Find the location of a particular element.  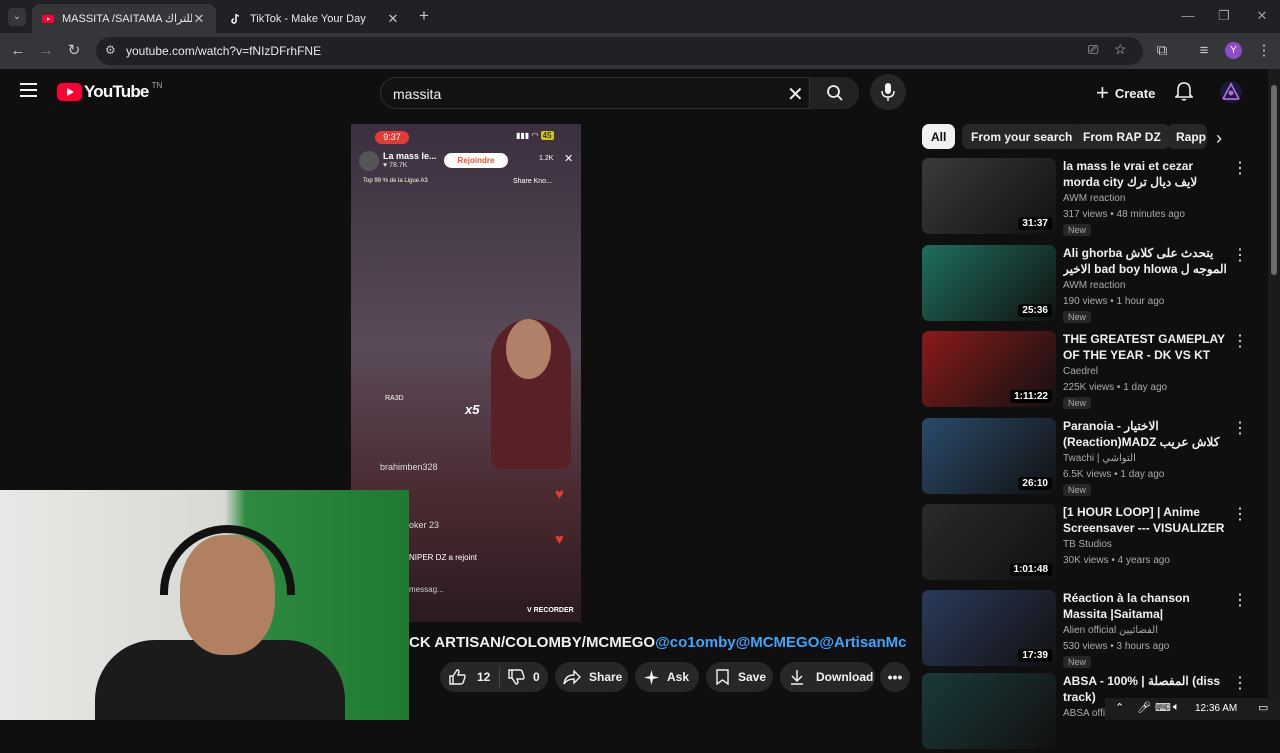

tab-tiktok: TikTok - Make Your Day ✕ is located at coordinates (315, 18).